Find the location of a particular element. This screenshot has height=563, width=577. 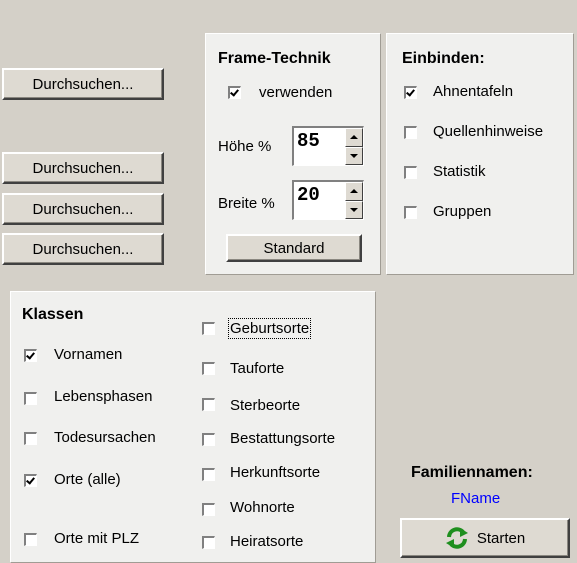

class-tauforte-label: Tauforte is located at coordinates (257, 368).